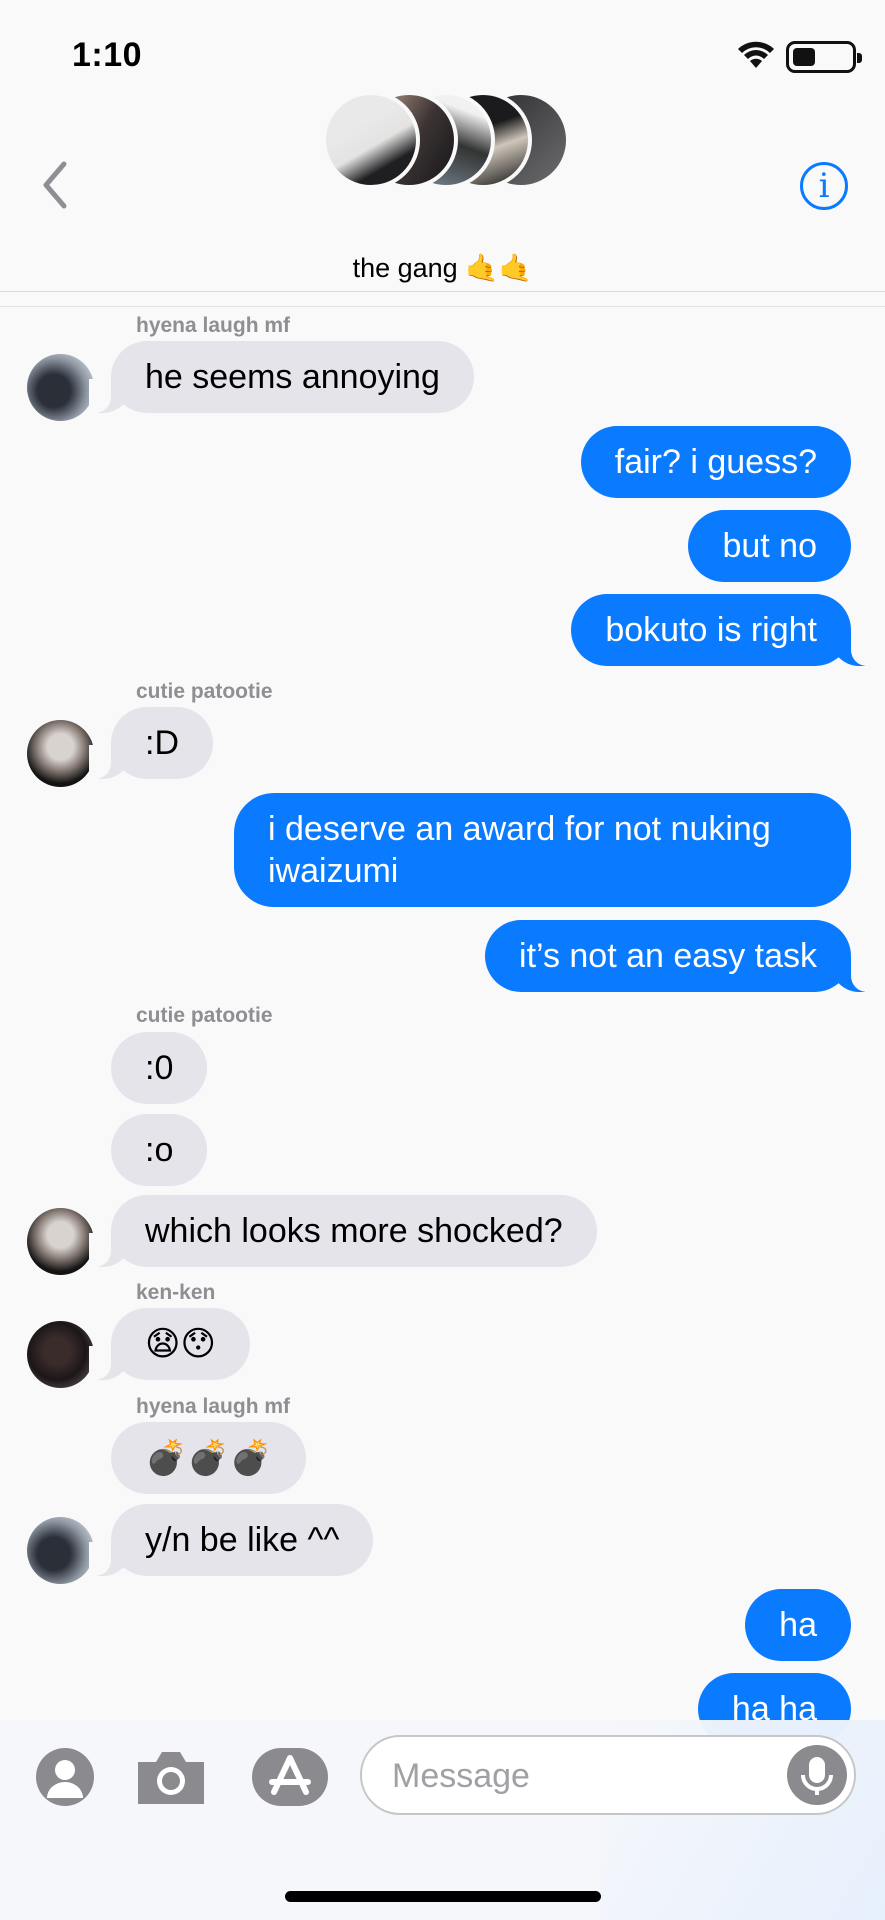 The image size is (885, 1920). I want to click on message-bubble: but no, so click(769, 546).